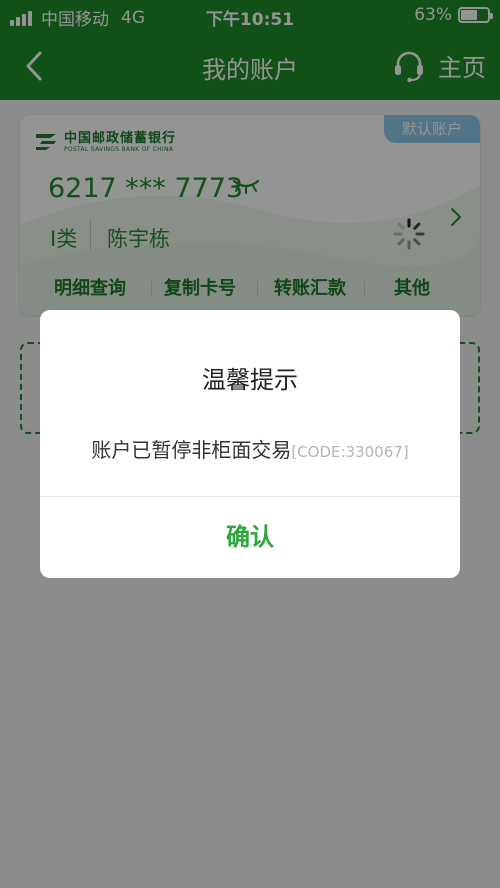 The height and width of the screenshot is (888, 500). I want to click on dialog-title: 温馨提示, so click(250, 380).